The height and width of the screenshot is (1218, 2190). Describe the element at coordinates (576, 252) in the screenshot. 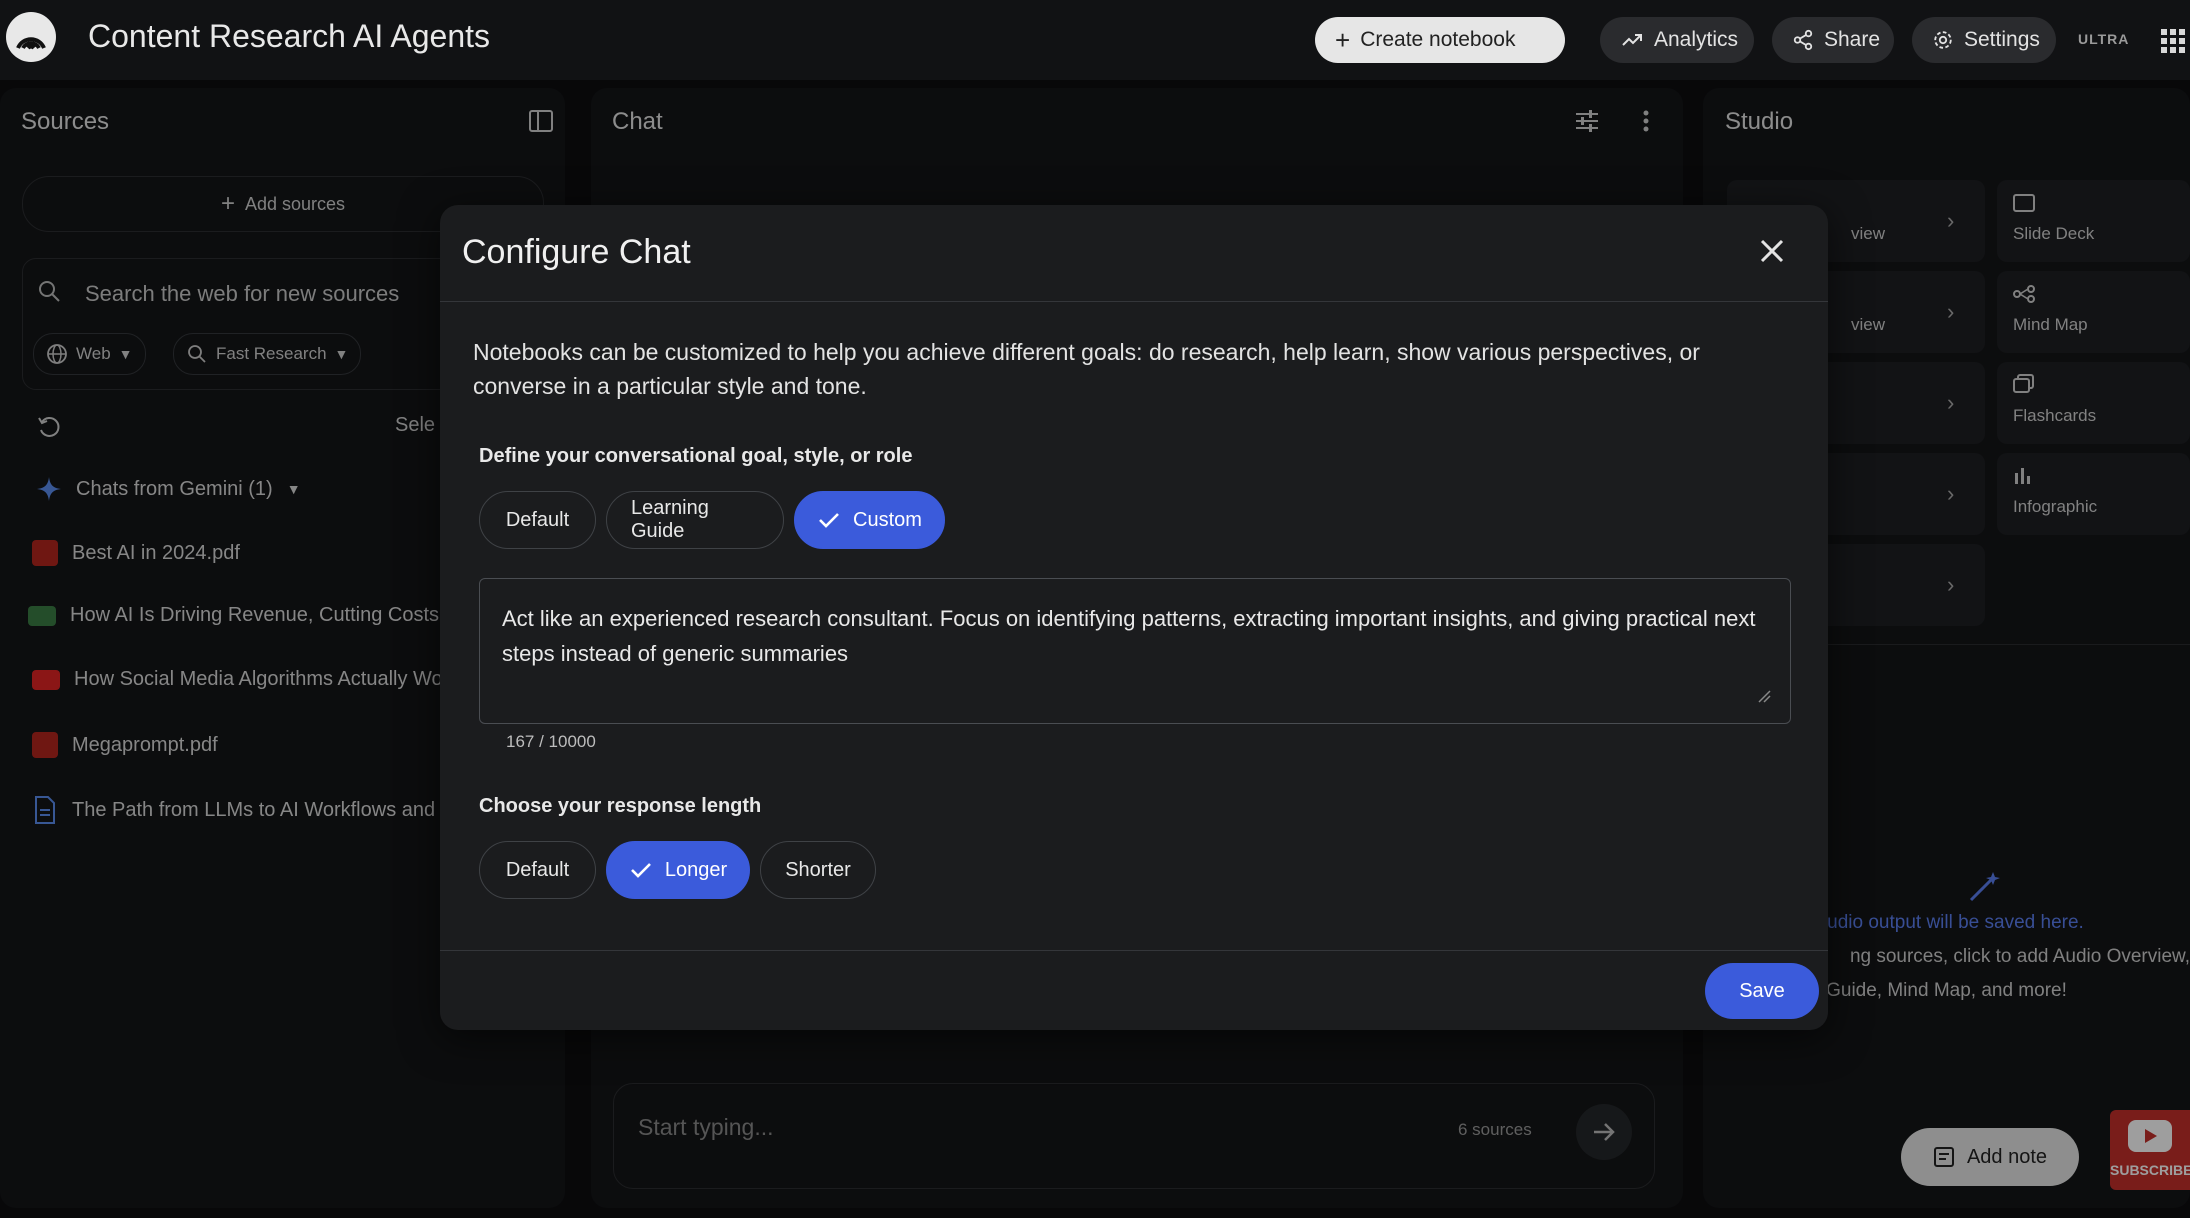

I see `dialog-title: Configure Chat` at that location.